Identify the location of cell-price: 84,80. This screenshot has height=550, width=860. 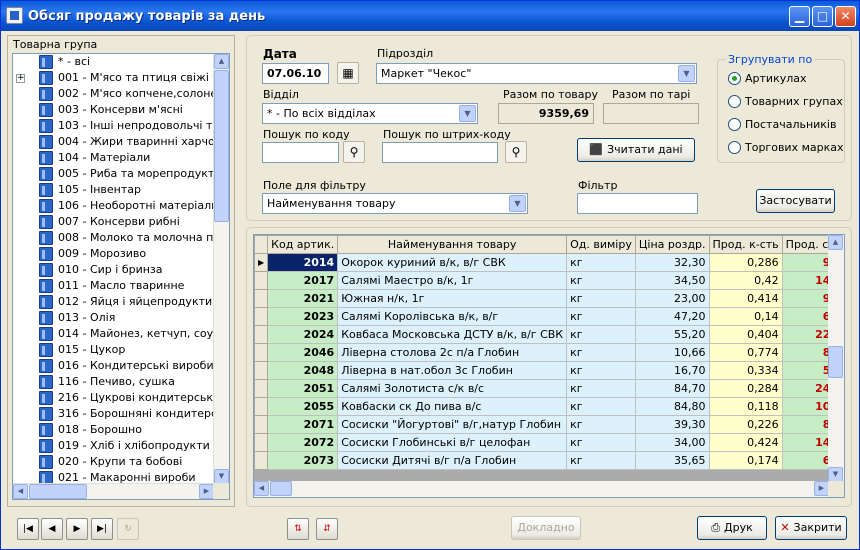
(672, 406).